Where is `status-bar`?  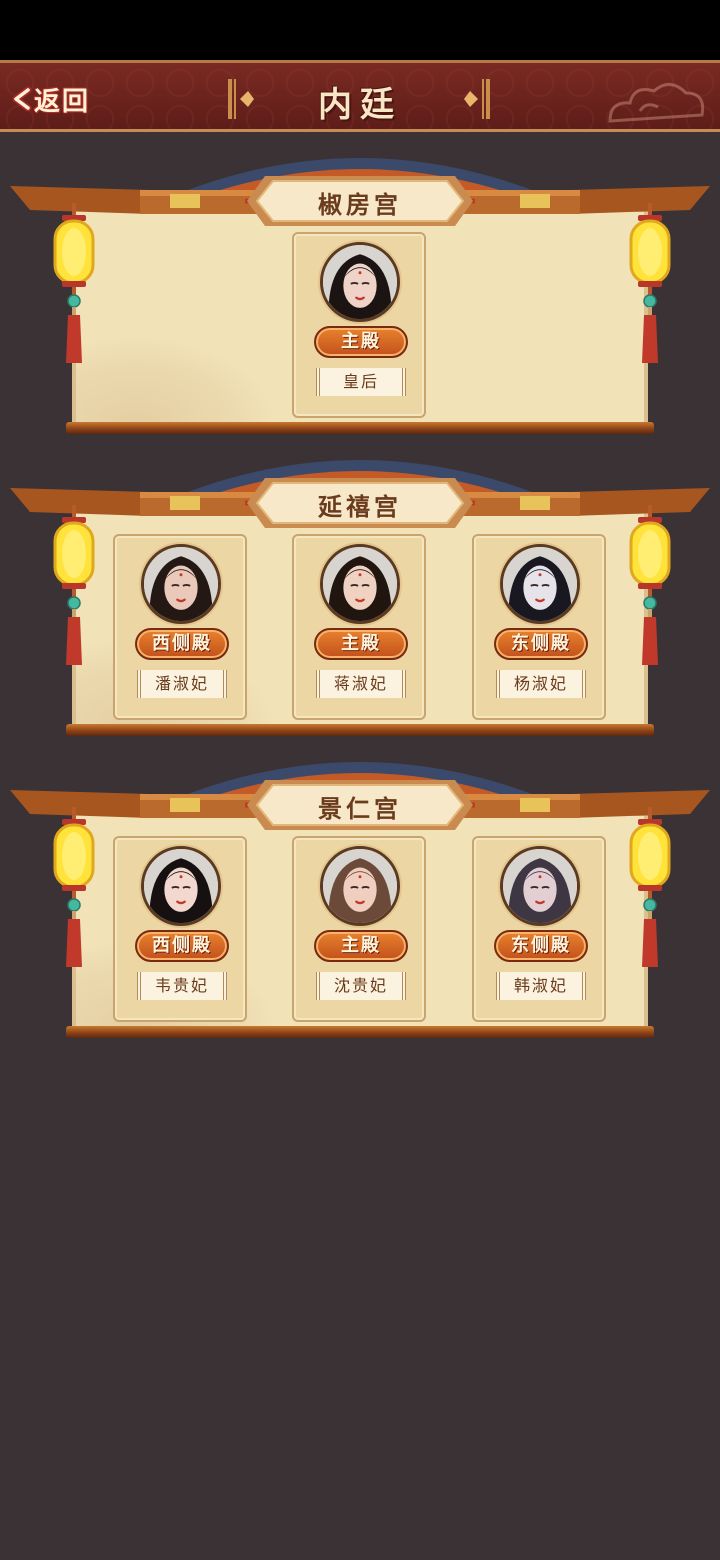 status-bar is located at coordinates (360, 30).